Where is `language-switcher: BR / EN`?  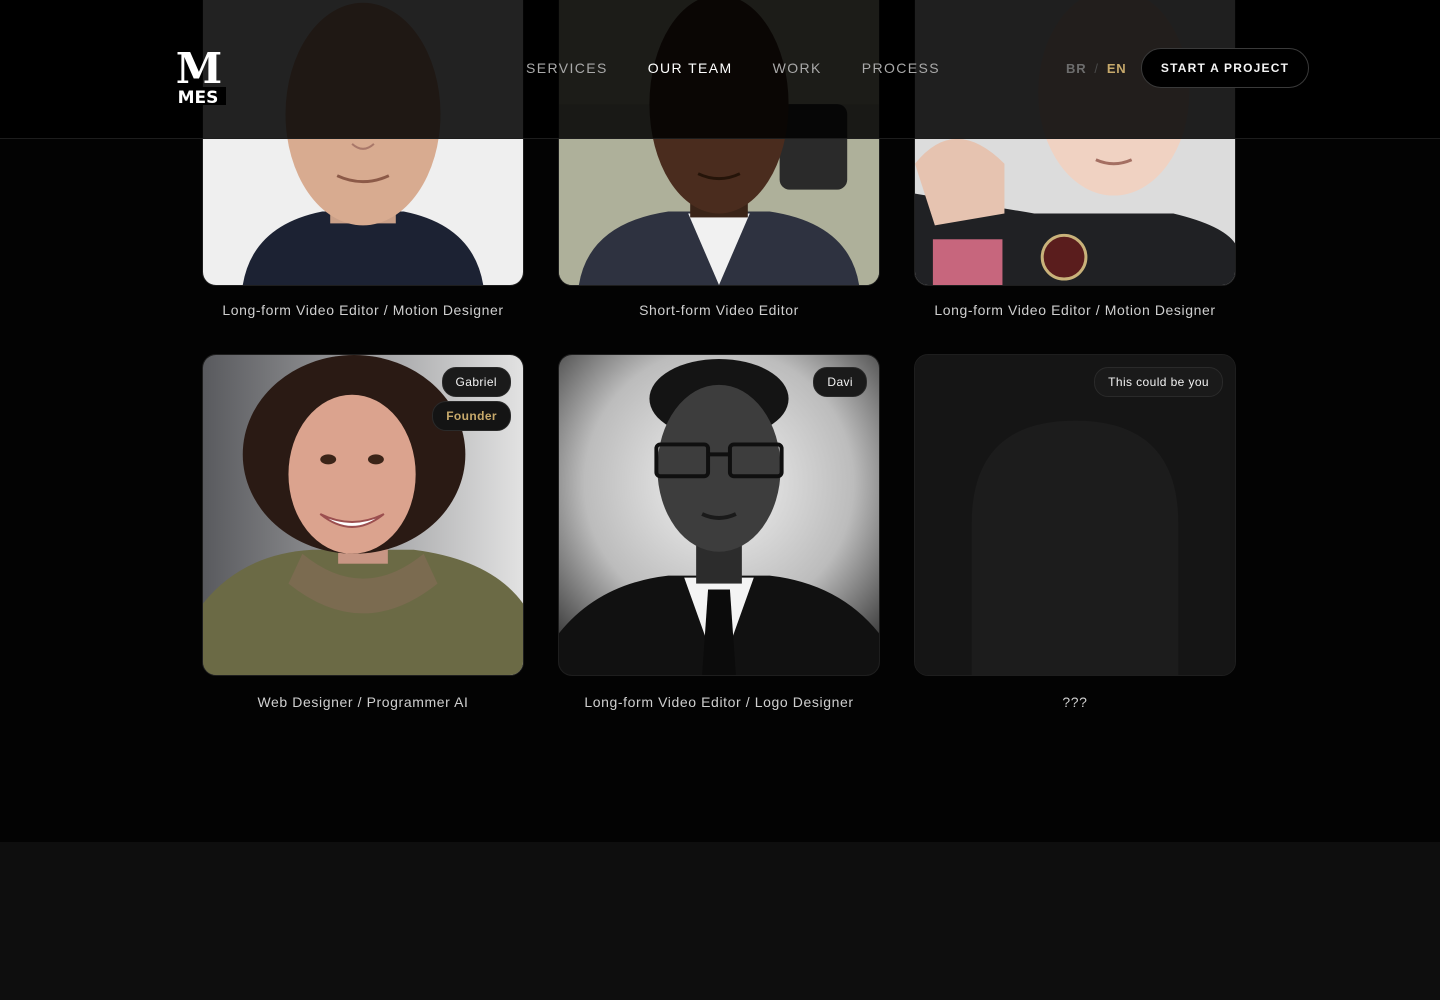
language-switcher: BR / EN is located at coordinates (1096, 68).